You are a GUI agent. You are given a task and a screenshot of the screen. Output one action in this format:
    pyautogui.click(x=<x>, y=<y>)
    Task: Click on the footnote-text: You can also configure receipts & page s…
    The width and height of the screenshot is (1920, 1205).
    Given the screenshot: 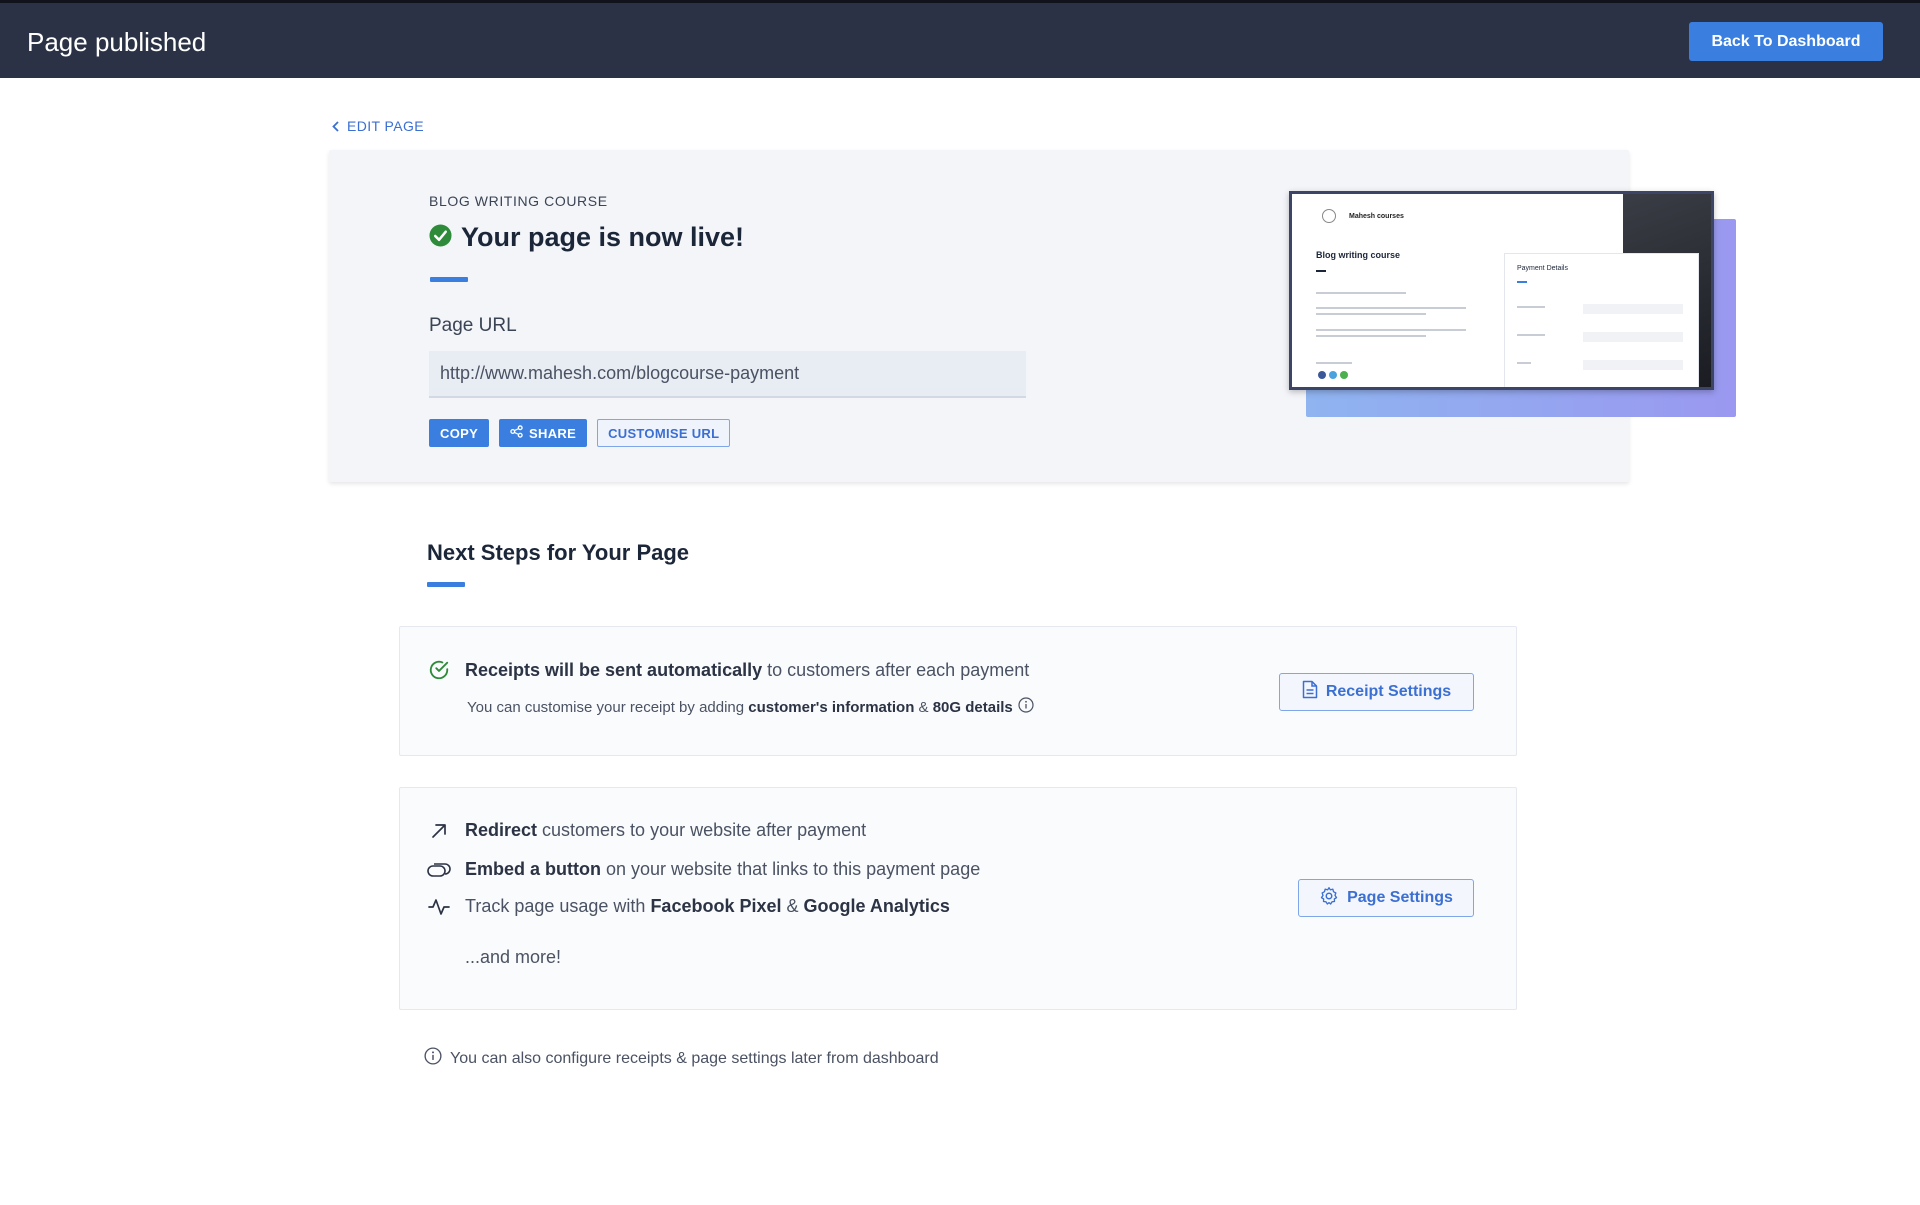 What is the action you would take?
    pyautogui.click(x=694, y=1058)
    